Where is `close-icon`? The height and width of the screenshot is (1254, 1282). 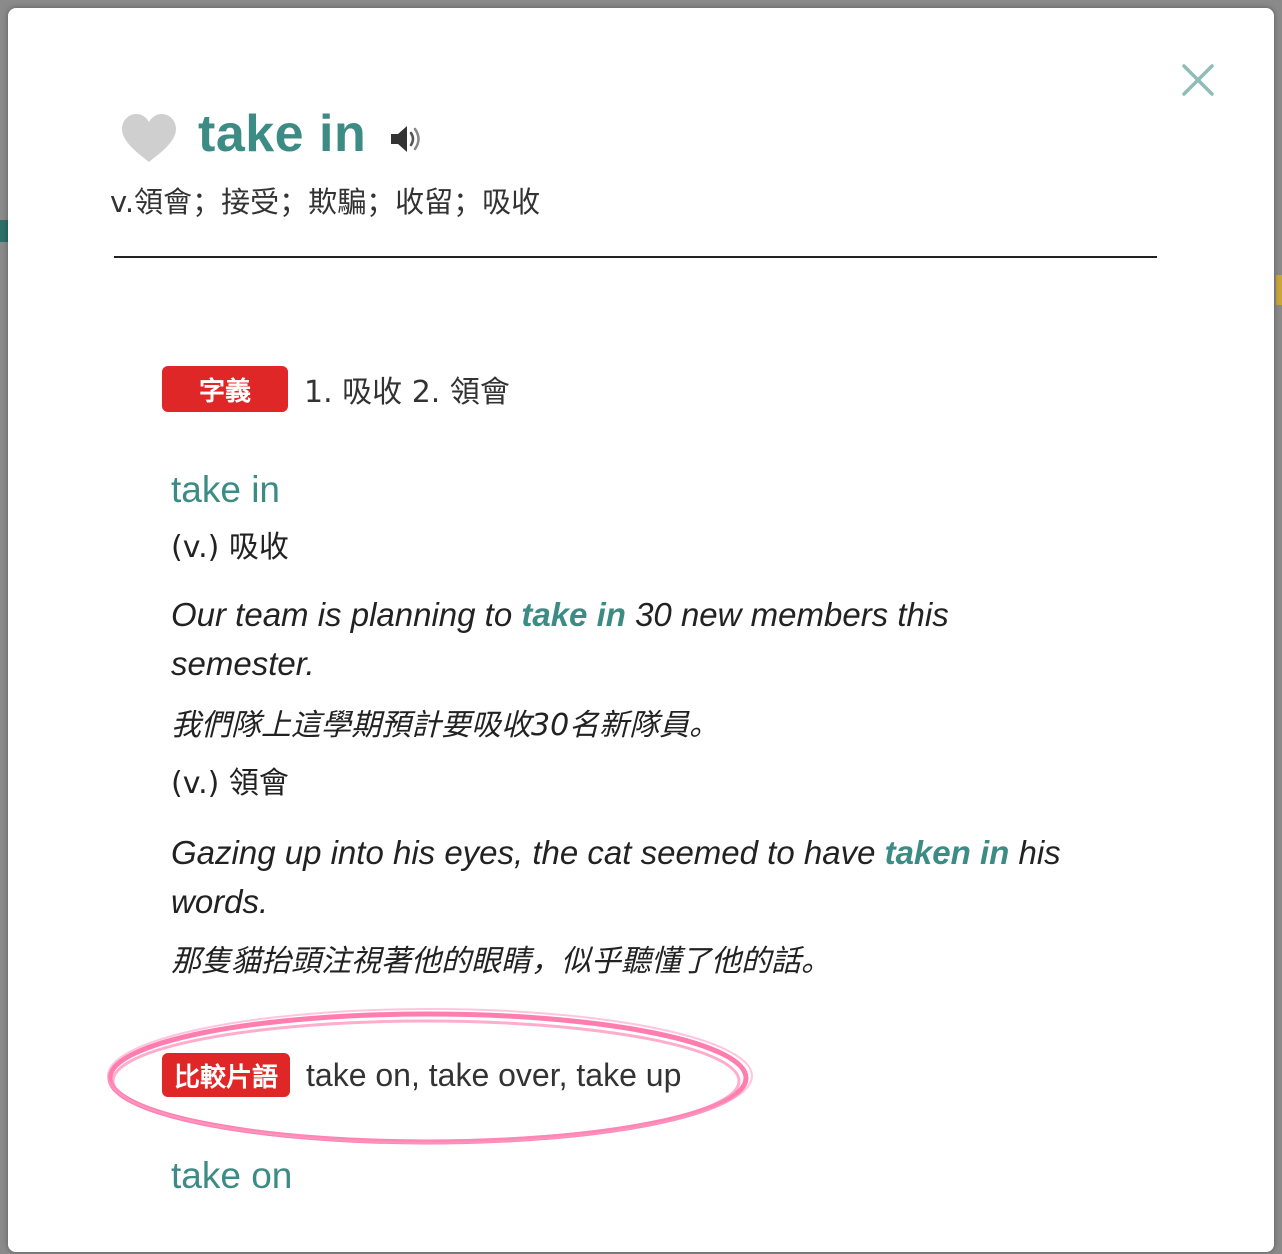
close-icon is located at coordinates (1198, 80).